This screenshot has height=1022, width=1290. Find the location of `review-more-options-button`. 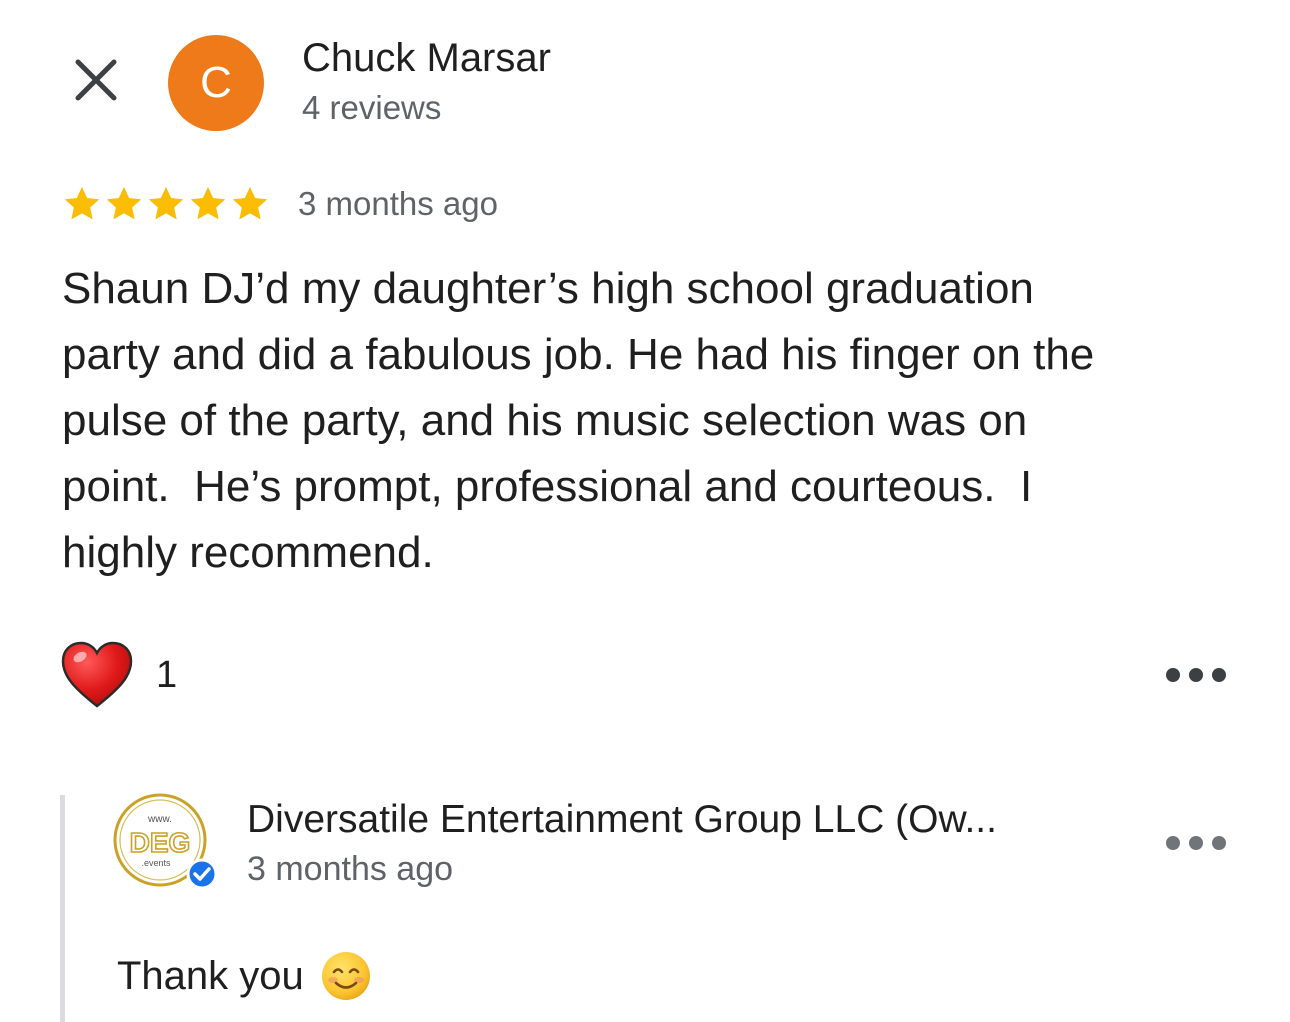

review-more-options-button is located at coordinates (1196, 675).